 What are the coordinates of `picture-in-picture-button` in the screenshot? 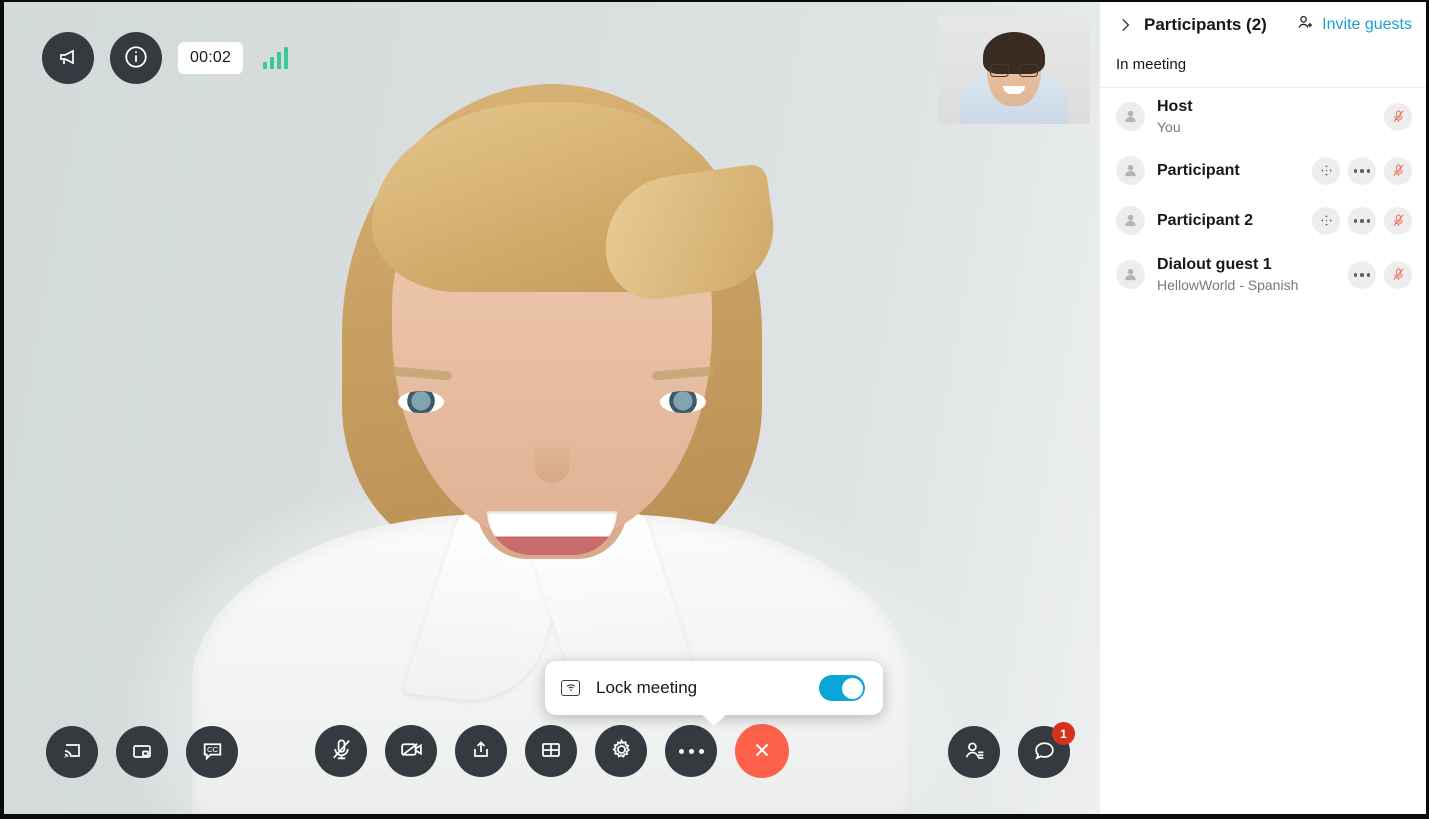 It's located at (142, 752).